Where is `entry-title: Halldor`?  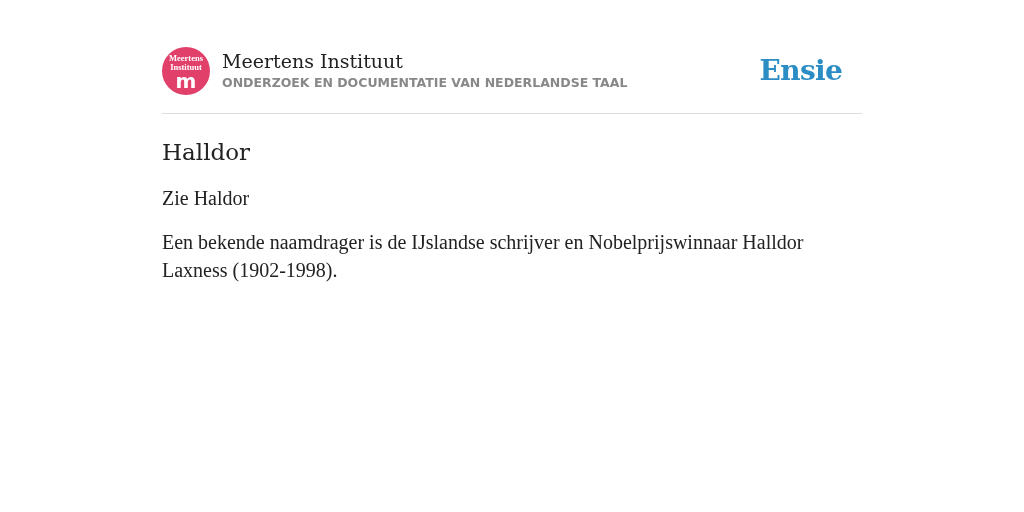 entry-title: Halldor is located at coordinates (207, 152).